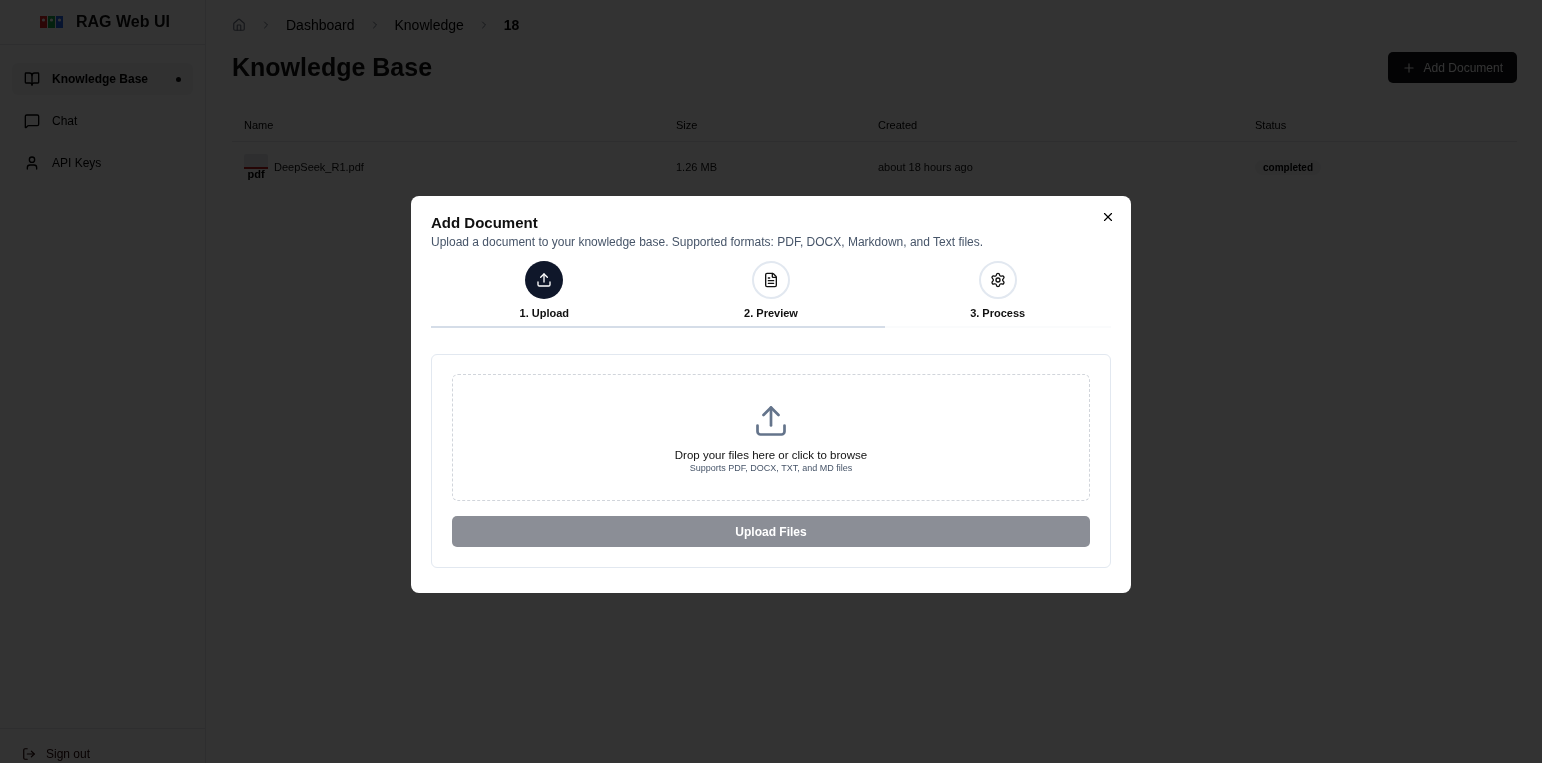  What do you see at coordinates (771, 313) in the screenshot?
I see `step-label: 2. Preview` at bounding box center [771, 313].